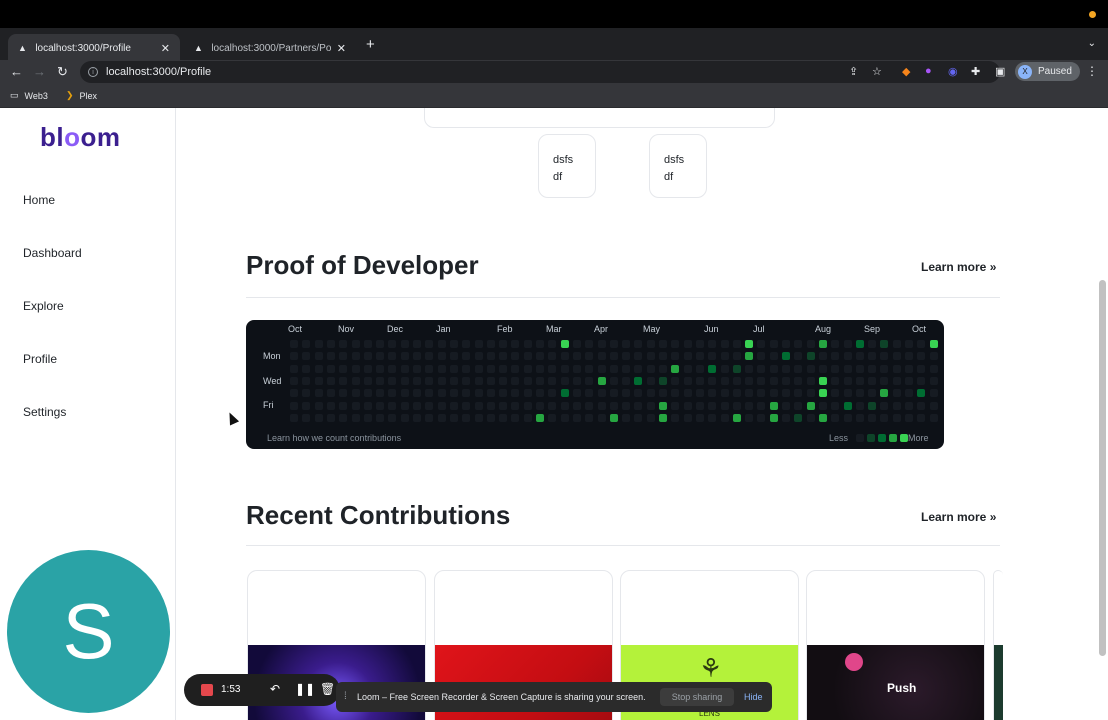  Describe the element at coordinates (853, 71) in the screenshot. I see `share-icon: ⇪` at that location.